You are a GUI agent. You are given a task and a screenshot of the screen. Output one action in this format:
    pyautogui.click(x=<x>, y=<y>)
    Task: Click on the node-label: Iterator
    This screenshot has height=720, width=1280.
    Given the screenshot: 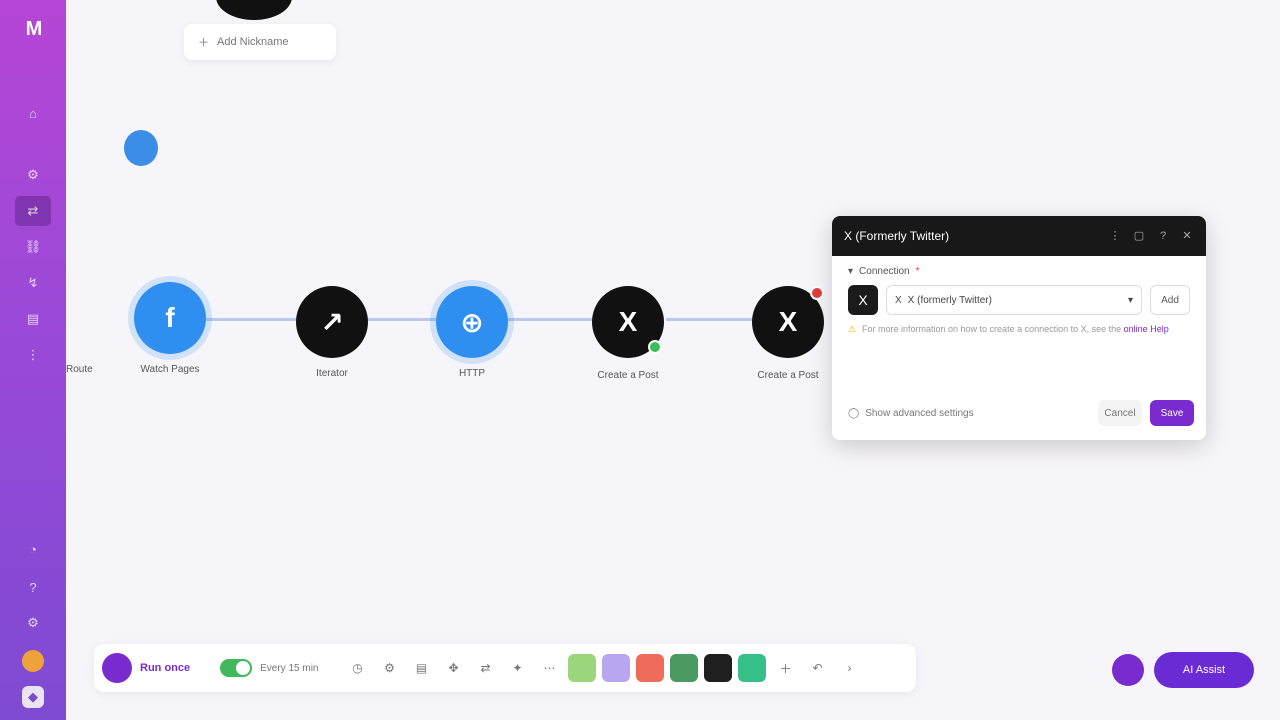 What is the action you would take?
    pyautogui.click(x=332, y=373)
    